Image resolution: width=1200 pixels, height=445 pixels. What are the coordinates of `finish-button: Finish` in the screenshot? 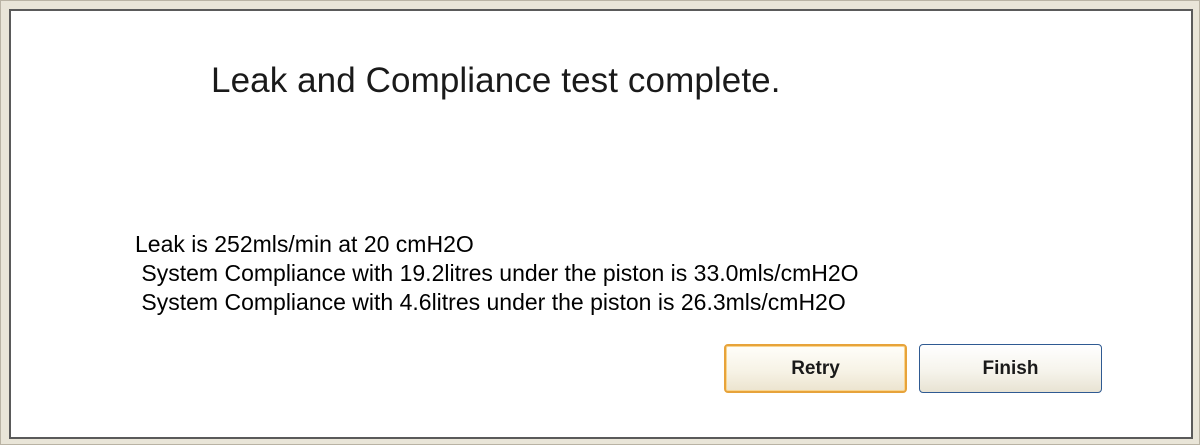 It's located at (1010, 368).